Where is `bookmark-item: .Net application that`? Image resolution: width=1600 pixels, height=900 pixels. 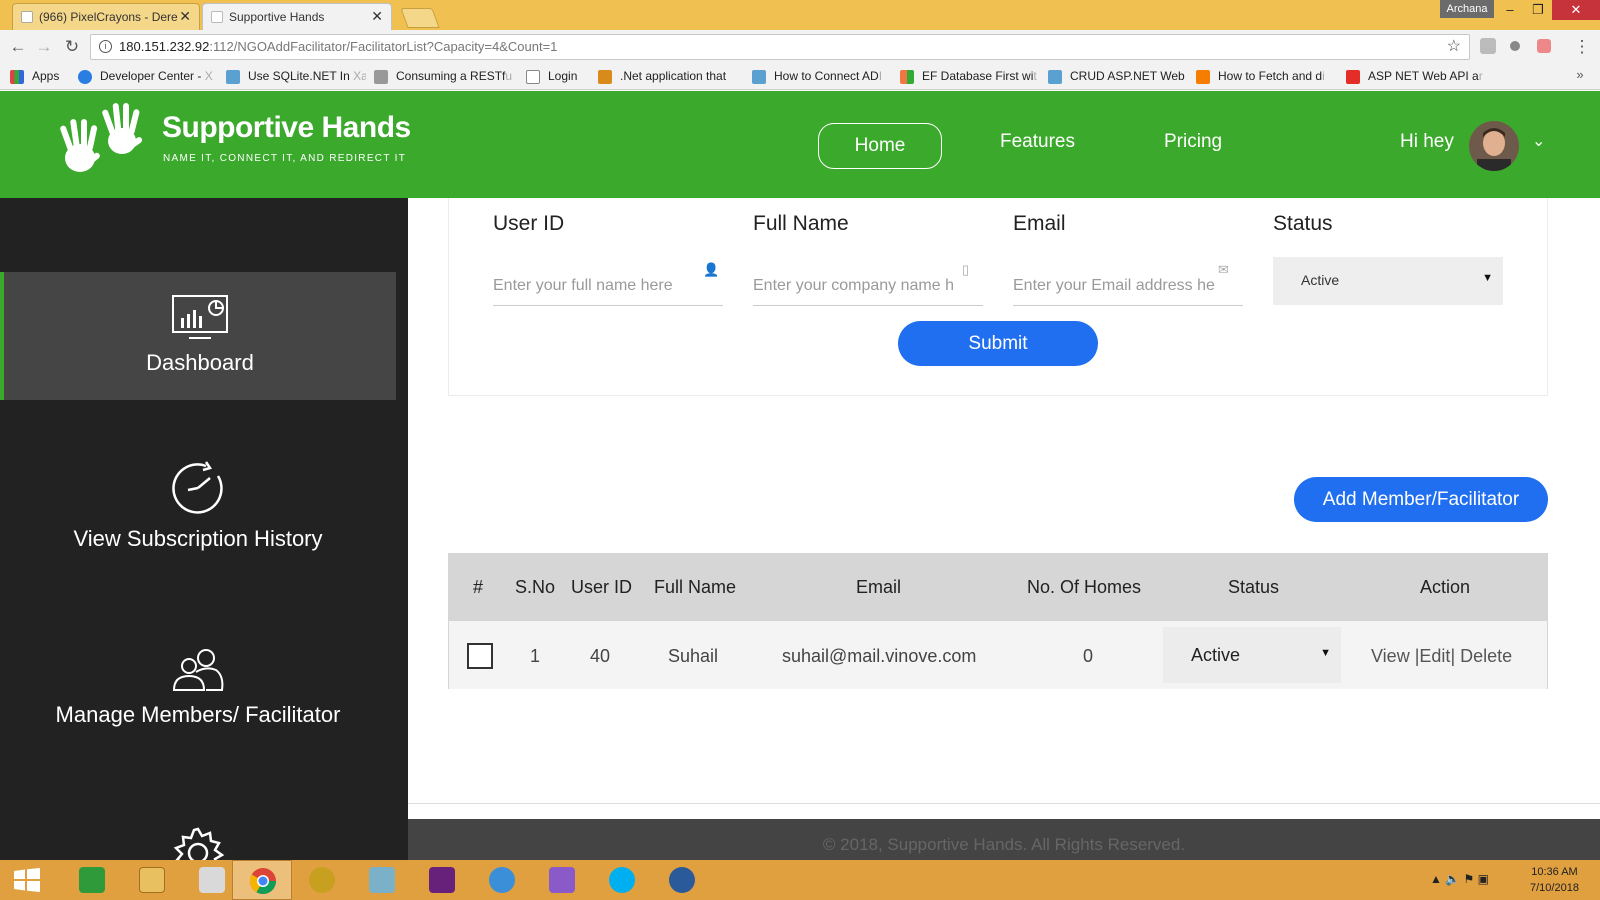
bookmark-item: .Net application that is located at coordinates (667, 77).